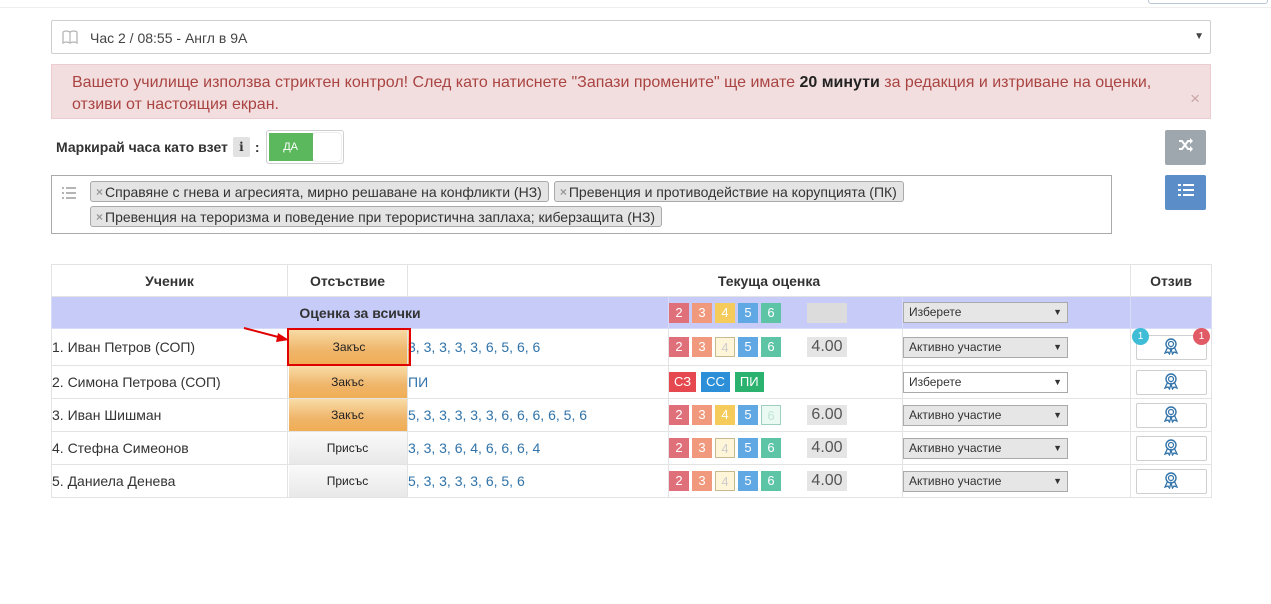  What do you see at coordinates (1171, 347) in the screenshot?
I see `review-cell: 1 1` at bounding box center [1171, 347].